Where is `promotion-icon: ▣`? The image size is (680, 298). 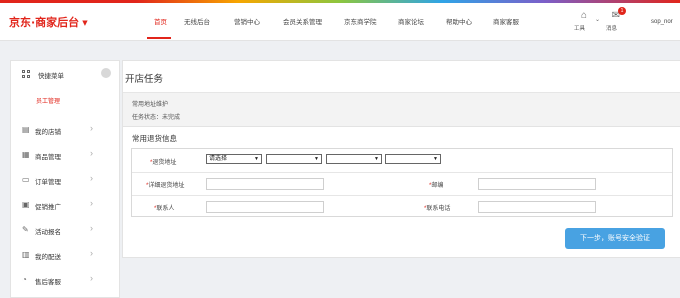 promotion-icon: ▣ is located at coordinates (26, 204).